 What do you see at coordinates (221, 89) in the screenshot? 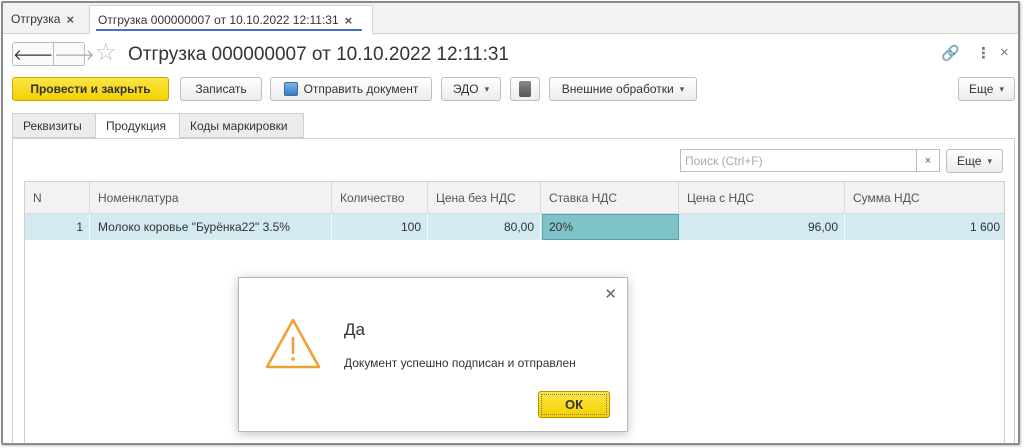
I see `save-button: Записать` at bounding box center [221, 89].